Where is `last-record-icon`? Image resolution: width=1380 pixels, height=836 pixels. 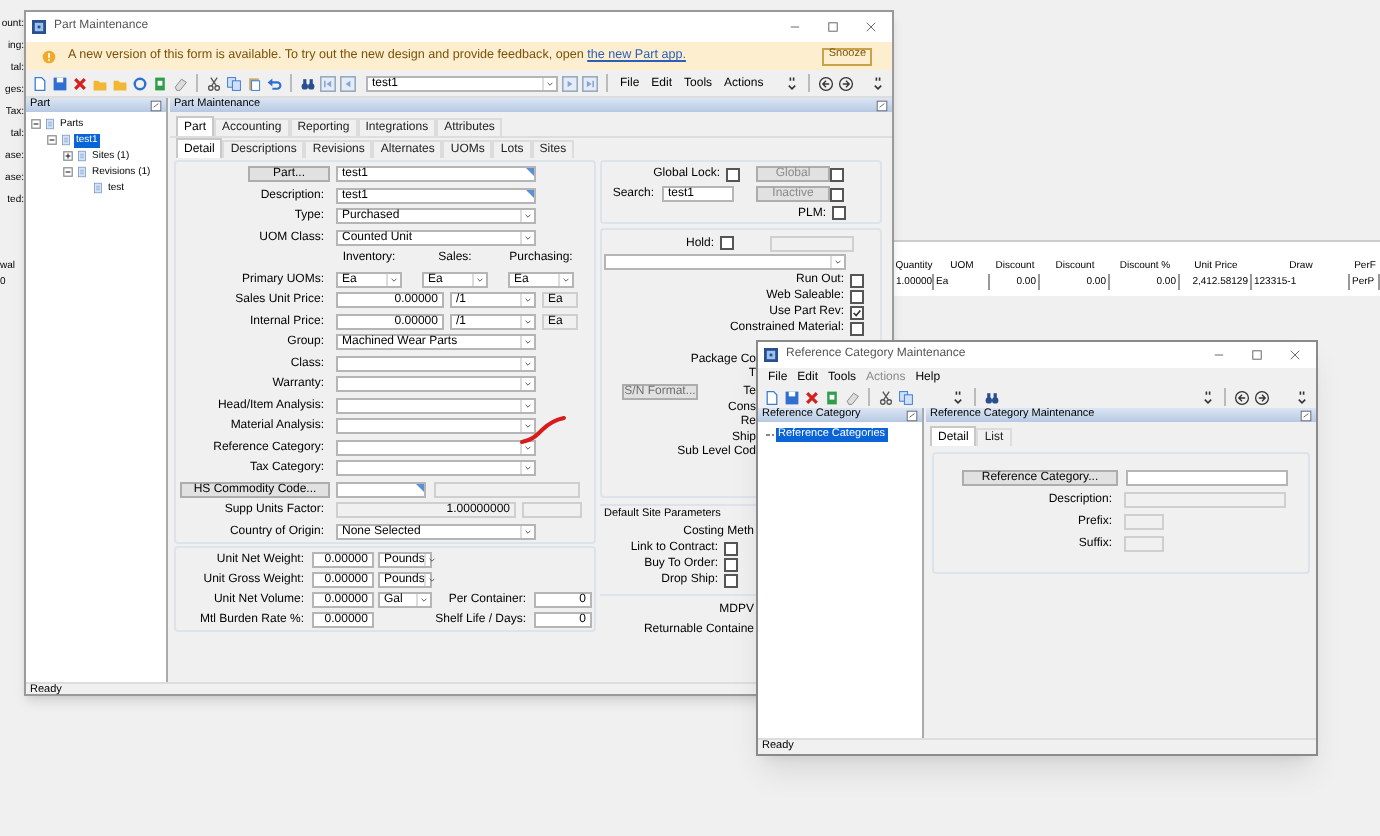
last-record-icon is located at coordinates (590, 83).